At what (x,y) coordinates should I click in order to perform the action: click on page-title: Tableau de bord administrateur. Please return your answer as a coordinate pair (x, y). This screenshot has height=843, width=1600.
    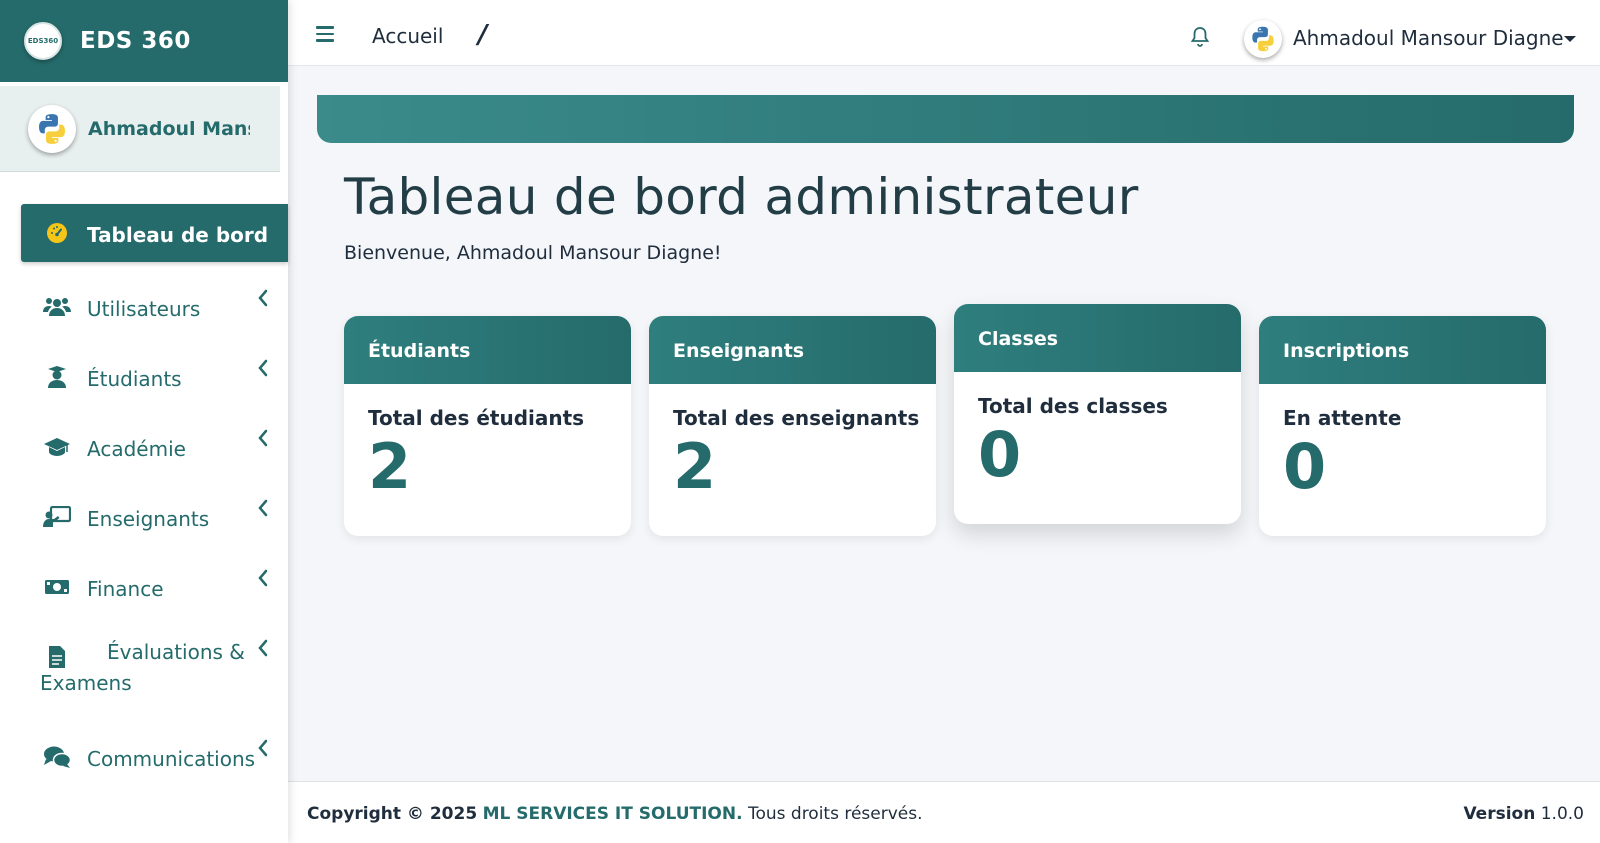
    Looking at the image, I should click on (741, 197).